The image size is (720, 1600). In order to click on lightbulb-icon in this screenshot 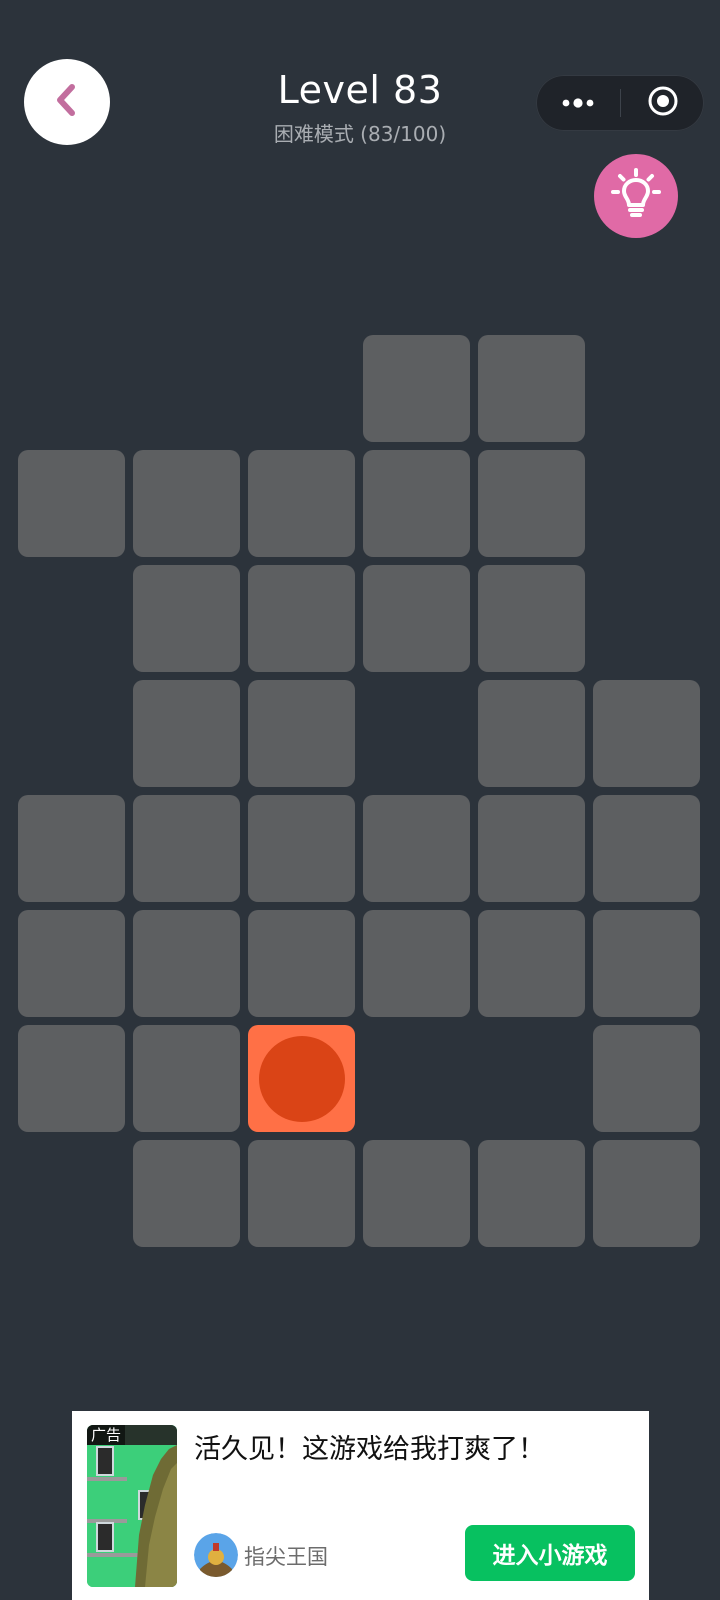, I will do `click(636, 196)`.